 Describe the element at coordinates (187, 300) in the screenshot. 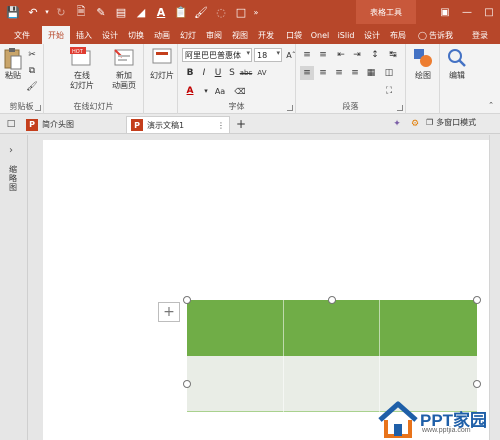

I see `resize-handle-top-left` at that location.